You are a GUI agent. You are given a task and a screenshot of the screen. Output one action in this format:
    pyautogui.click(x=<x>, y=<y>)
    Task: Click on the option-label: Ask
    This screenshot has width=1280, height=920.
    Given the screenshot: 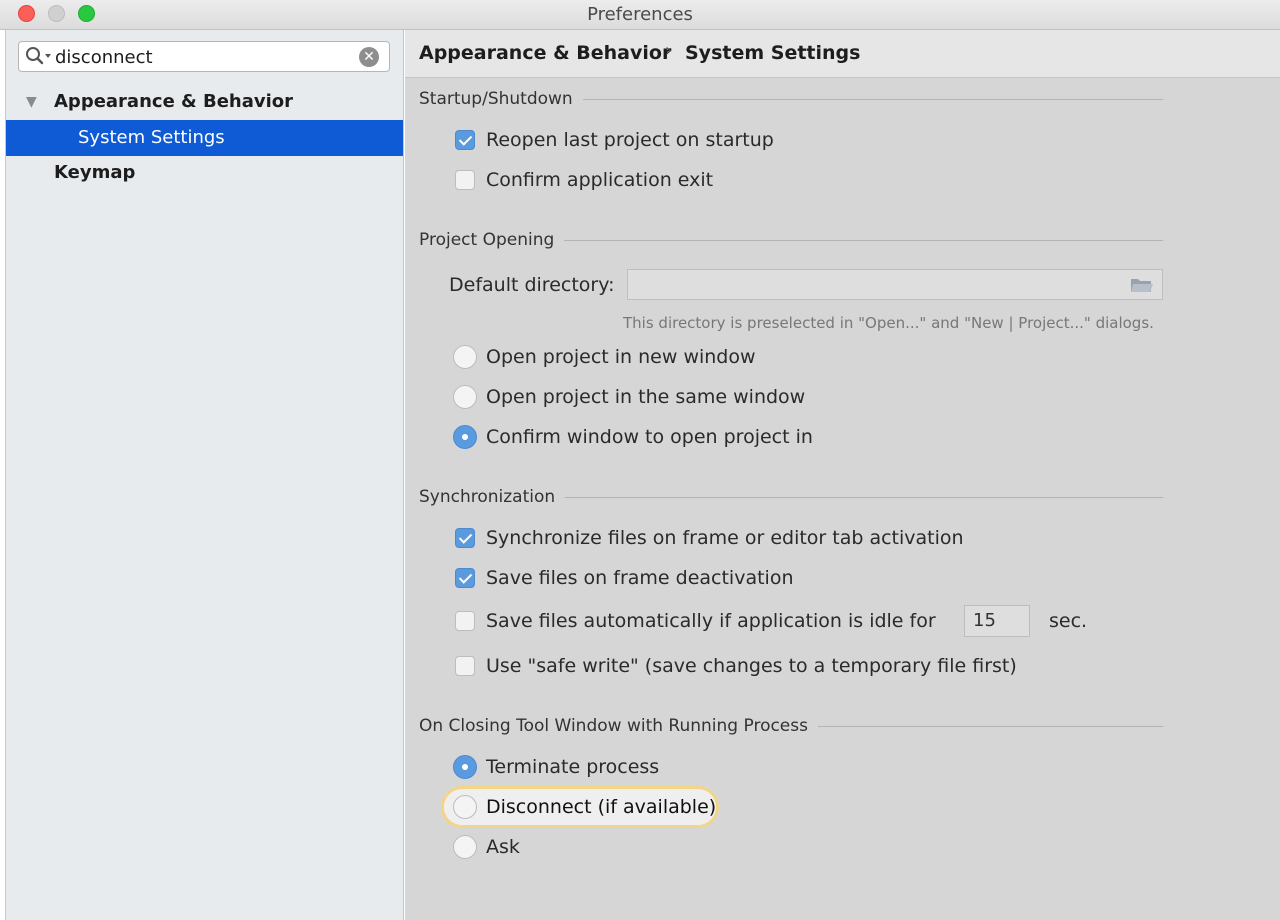 What is the action you would take?
    pyautogui.click(x=503, y=847)
    